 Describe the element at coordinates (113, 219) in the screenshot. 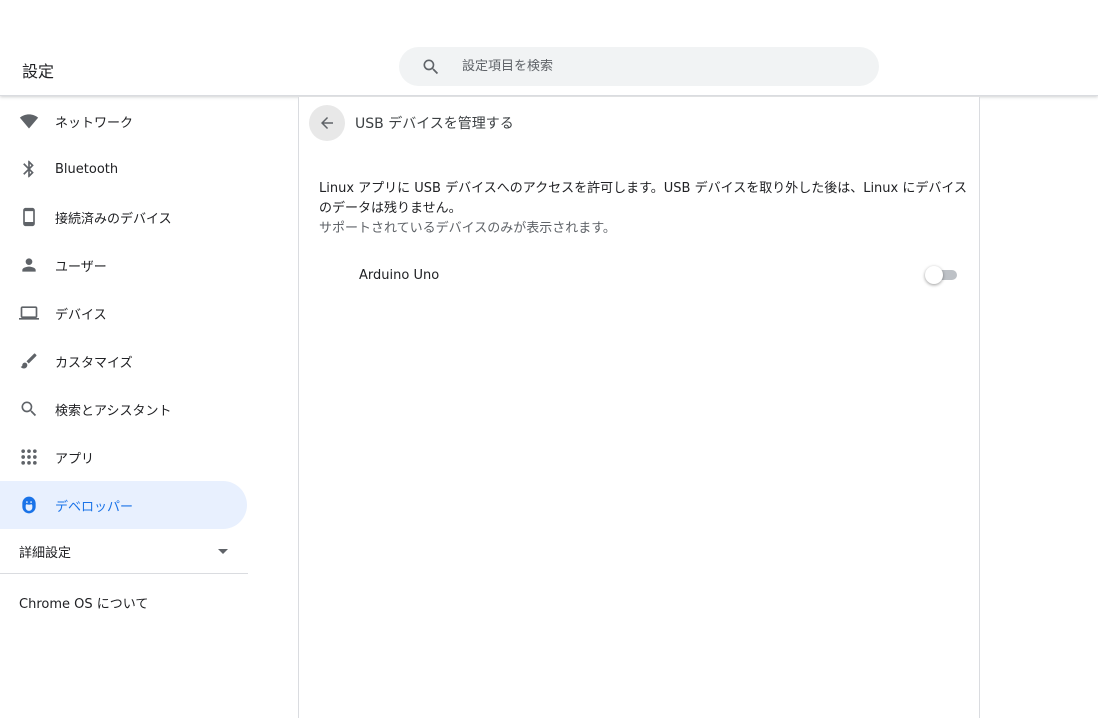

I see `sidebar-item-label: 接続済みのデバイス` at that location.